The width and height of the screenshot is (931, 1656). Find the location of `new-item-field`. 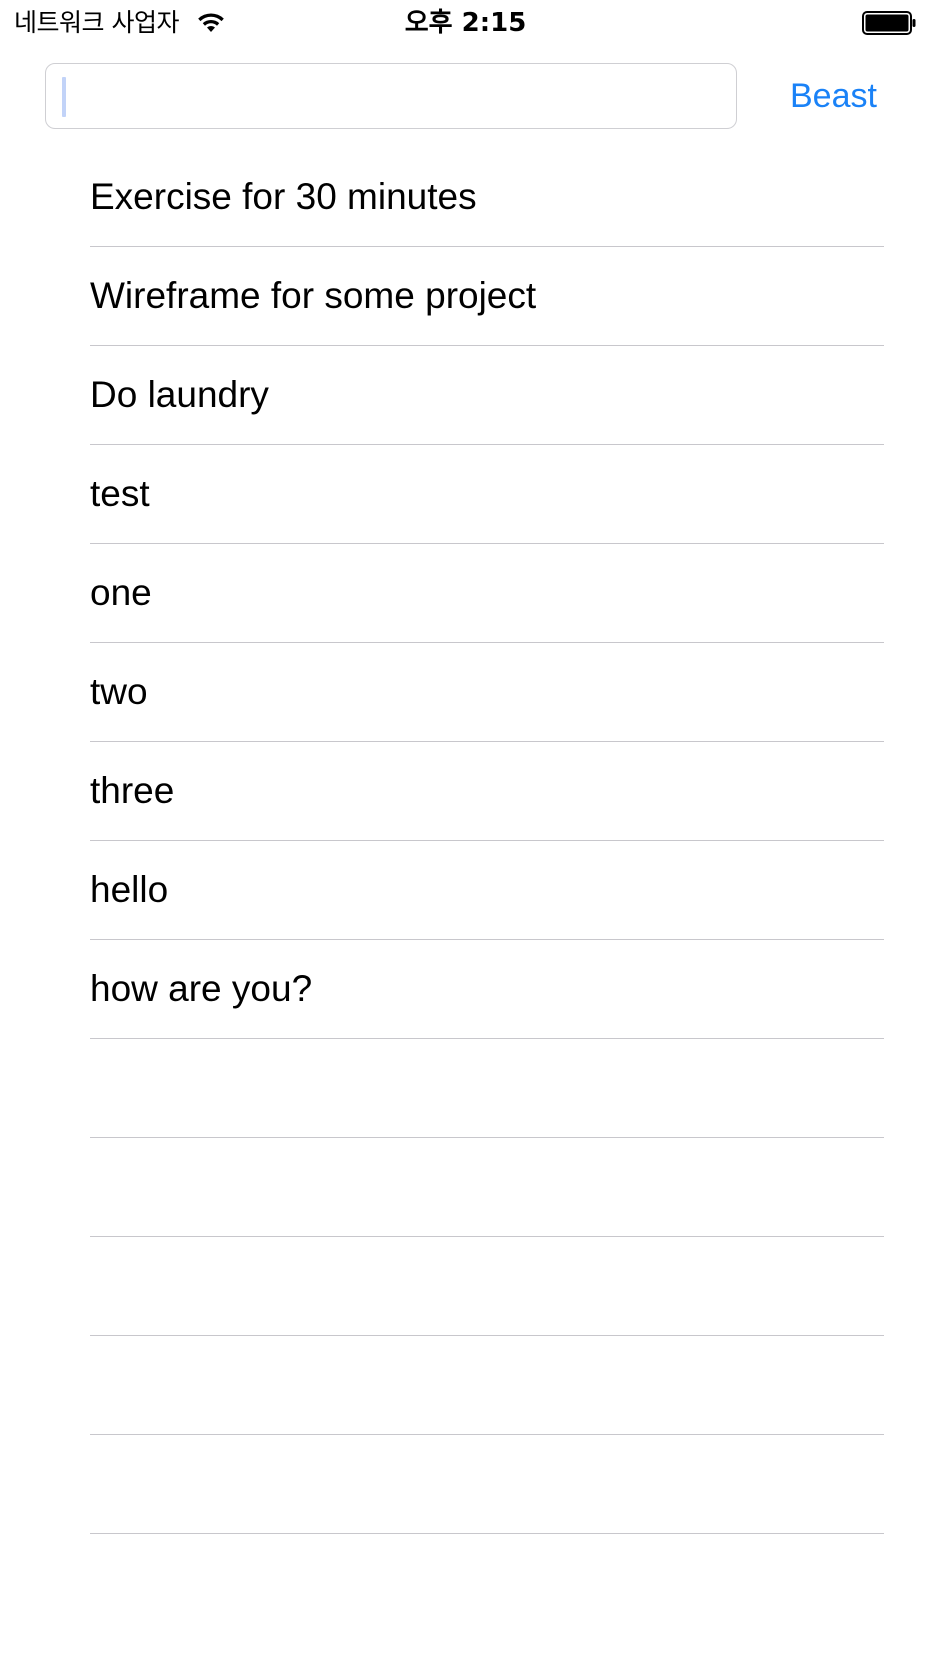

new-item-field is located at coordinates (391, 96).